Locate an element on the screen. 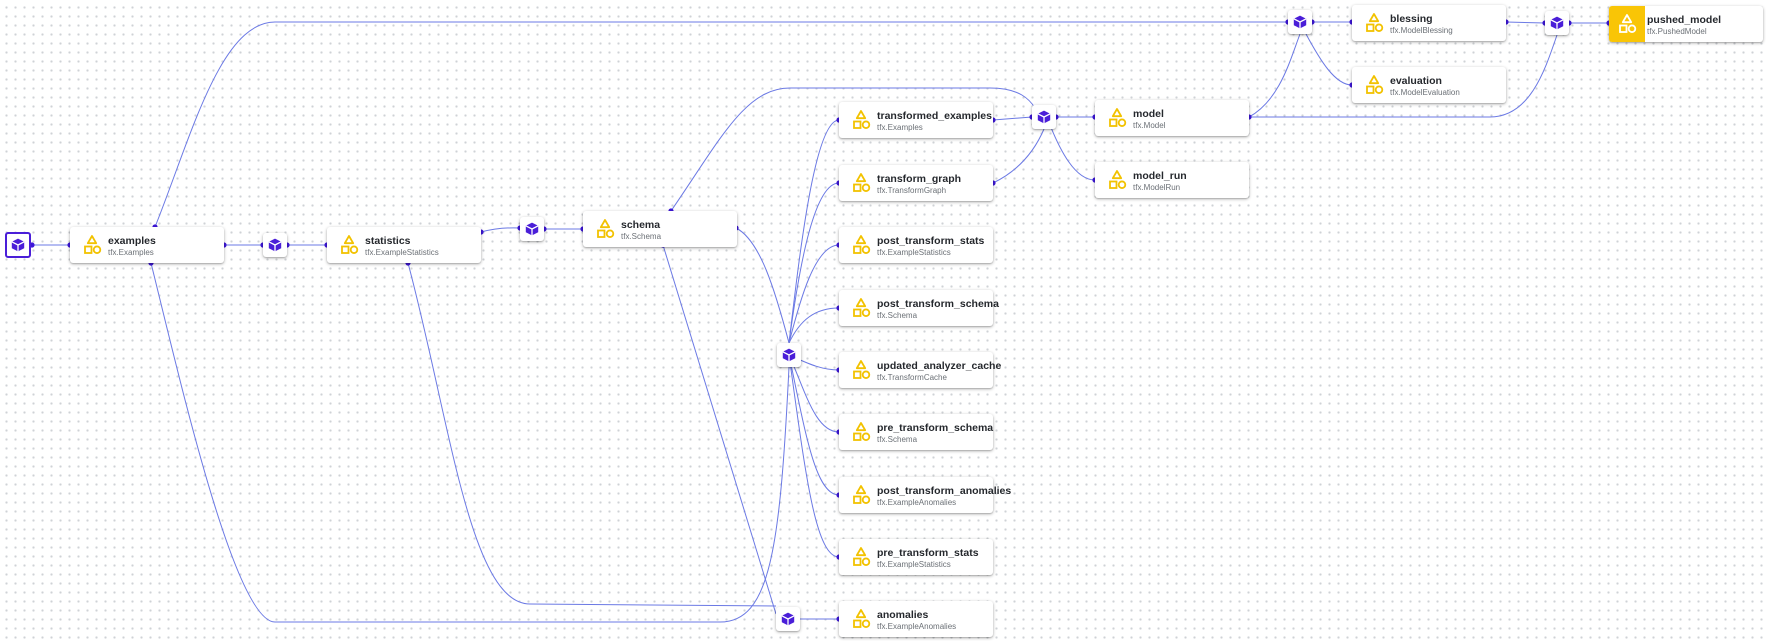 The image size is (1766, 641). artifact-name: post_transform_stats is located at coordinates (931, 241).